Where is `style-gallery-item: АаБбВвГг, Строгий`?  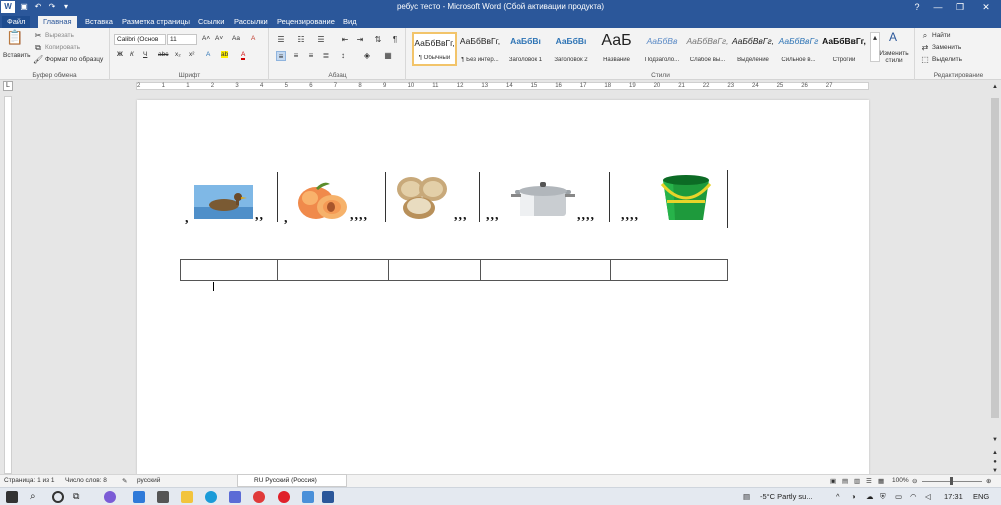 style-gallery-item: АаБбВвГг, Строгий is located at coordinates (844, 49).